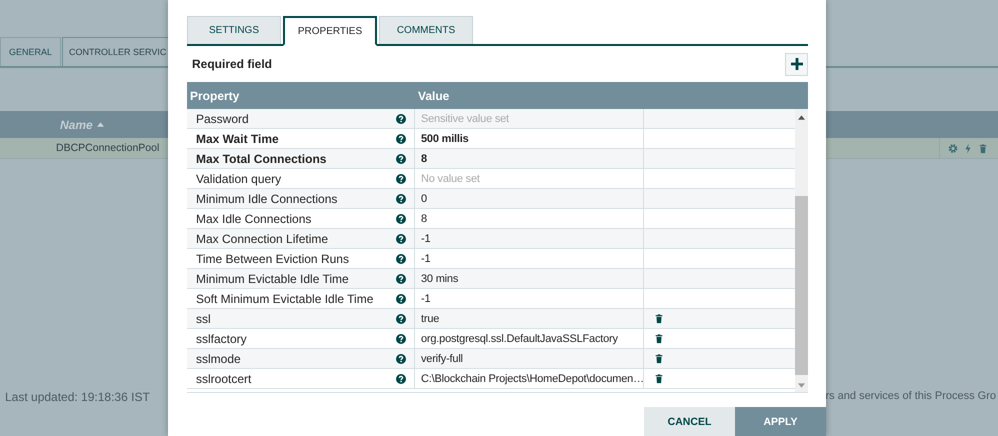  What do you see at coordinates (442, 358) in the screenshot?
I see `property-value: verify-full` at bounding box center [442, 358].